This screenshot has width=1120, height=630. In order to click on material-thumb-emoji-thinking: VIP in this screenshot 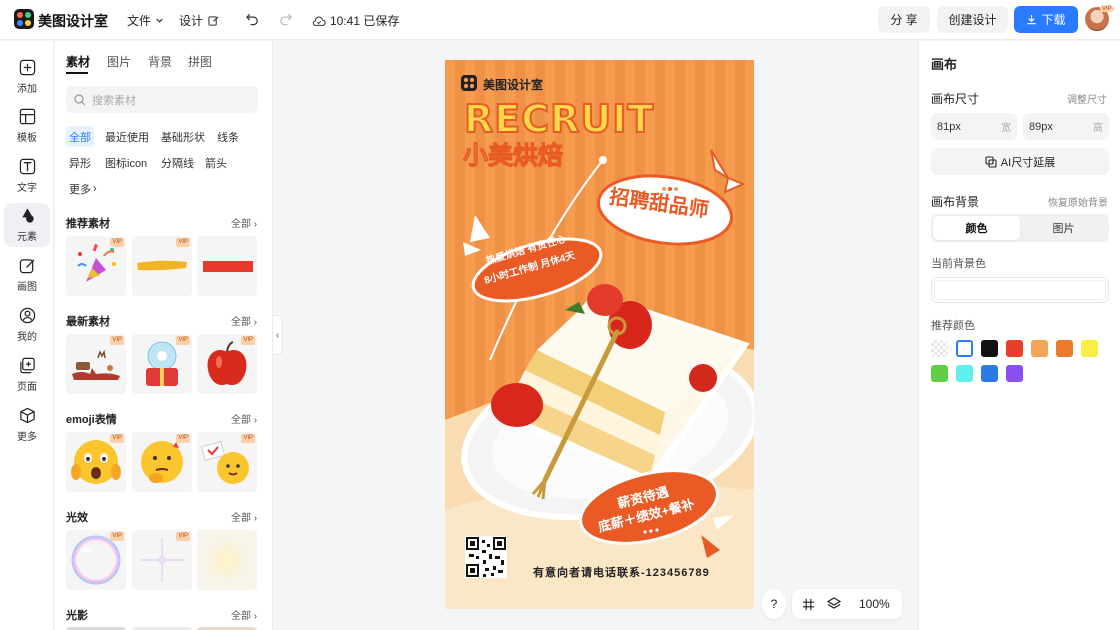, I will do `click(162, 462)`.